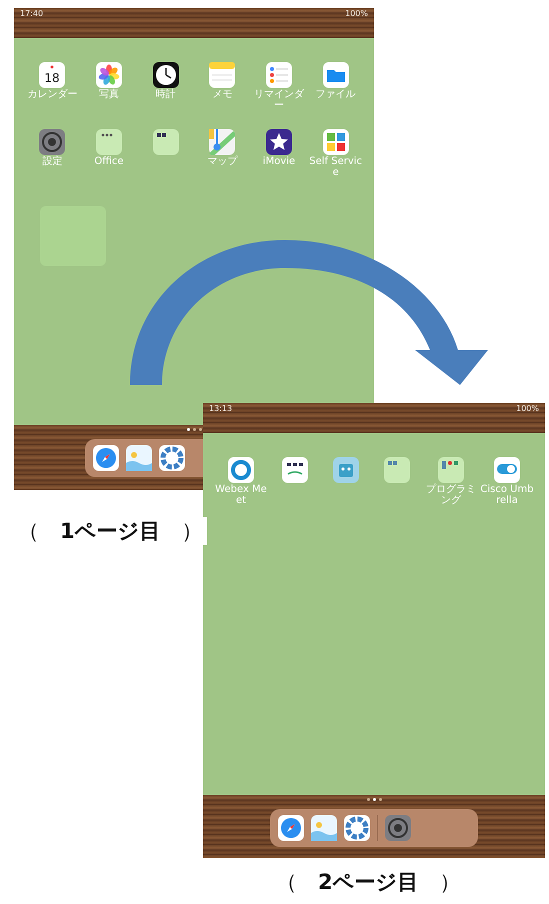 Image resolution: width=549 pixels, height=904 pixels. Describe the element at coordinates (279, 75) in the screenshot. I see `list-icon` at that location.